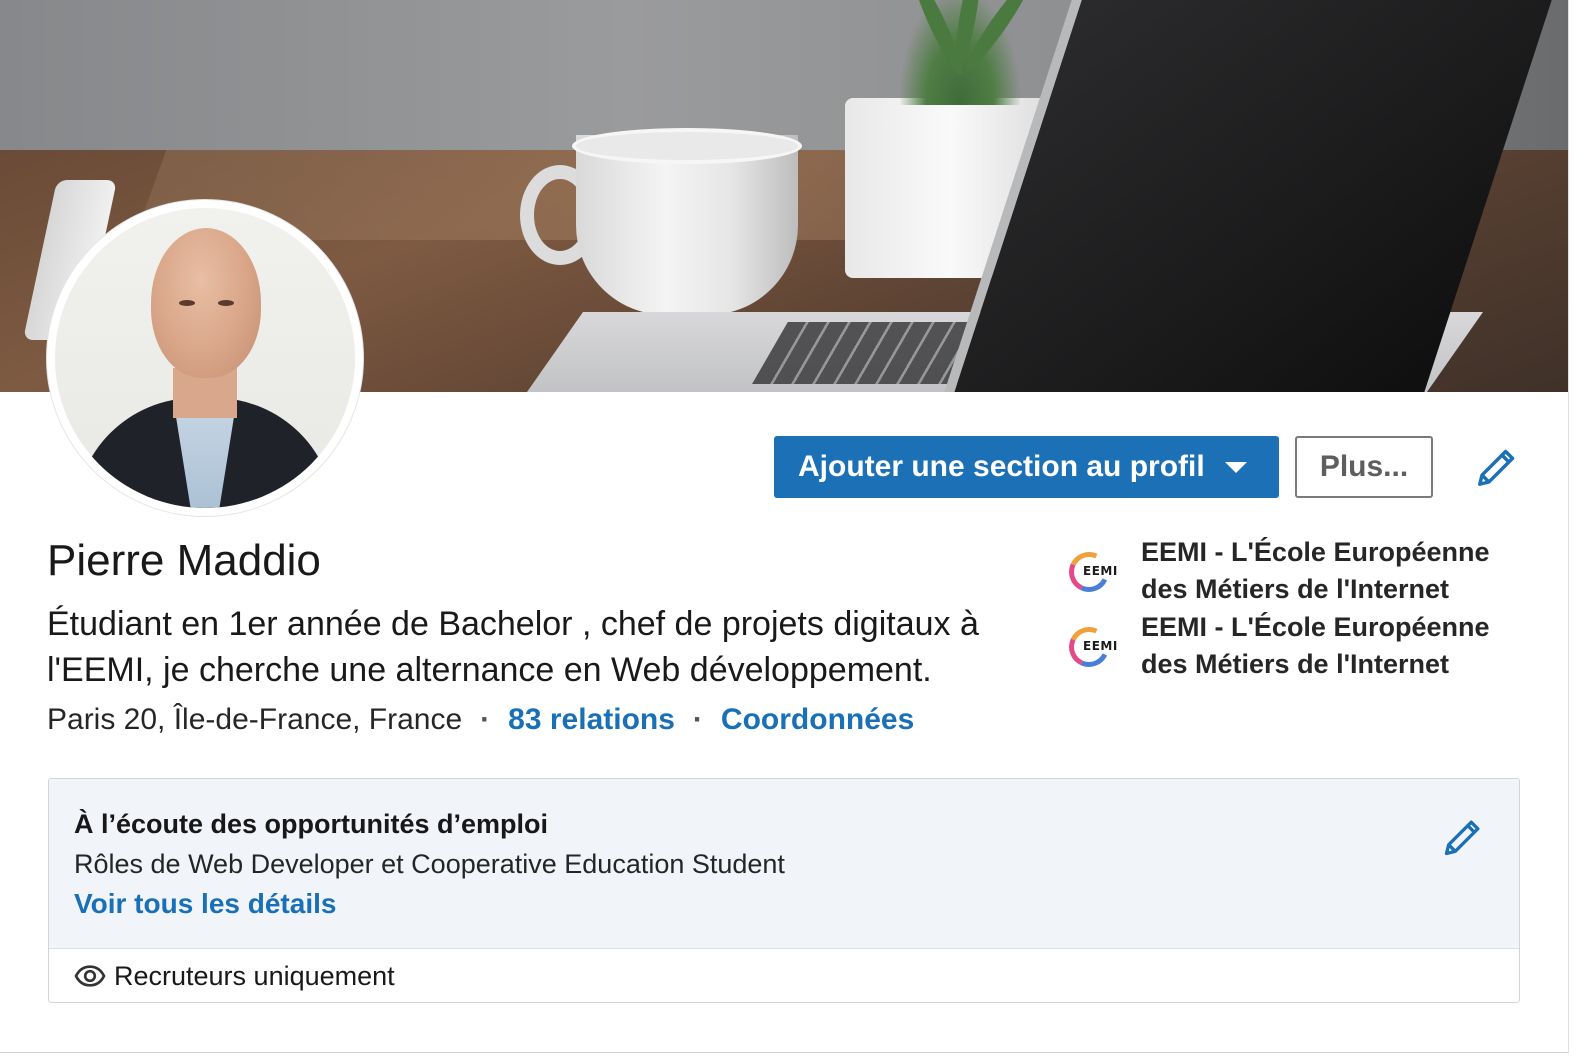 The height and width of the screenshot is (1064, 1584). I want to click on open-to-work-title: À l’écoute des opportunités d’emploi, so click(311, 824).